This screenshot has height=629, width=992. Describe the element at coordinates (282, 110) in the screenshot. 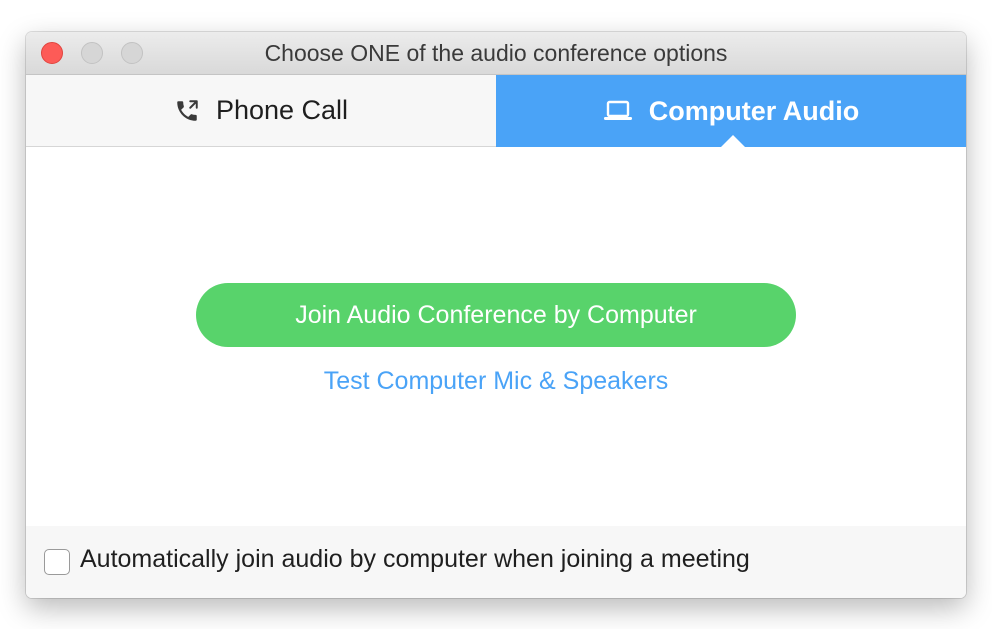

I see `tab-phone-call-label: Phone Call` at that location.